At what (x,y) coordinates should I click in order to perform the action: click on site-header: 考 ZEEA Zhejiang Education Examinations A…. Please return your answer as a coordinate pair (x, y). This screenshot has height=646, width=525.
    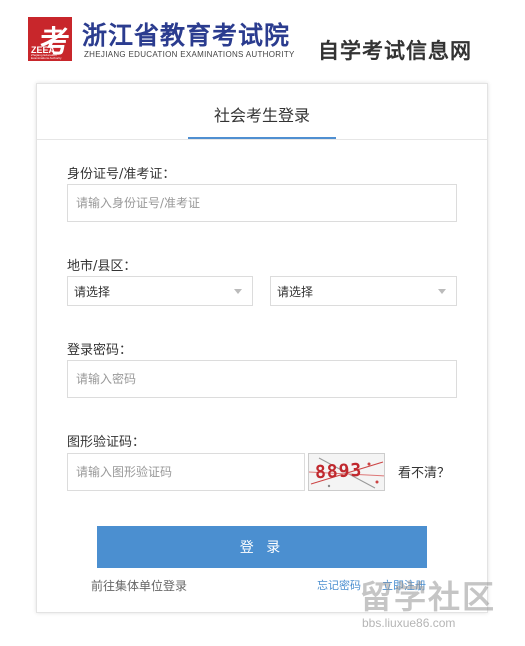
    Looking at the image, I should click on (262, 36).